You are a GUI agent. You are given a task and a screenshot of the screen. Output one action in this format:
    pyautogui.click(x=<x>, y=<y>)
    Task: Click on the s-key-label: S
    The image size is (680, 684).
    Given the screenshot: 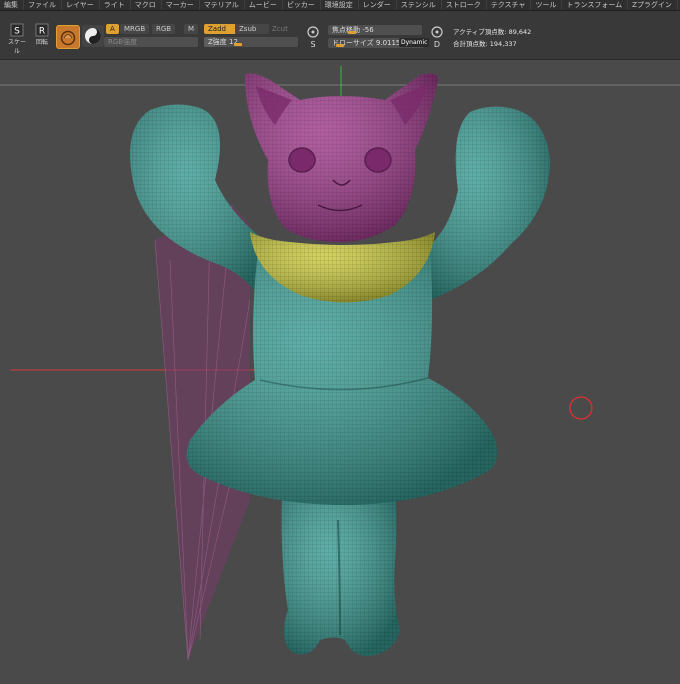 What is the action you would take?
    pyautogui.click(x=313, y=44)
    